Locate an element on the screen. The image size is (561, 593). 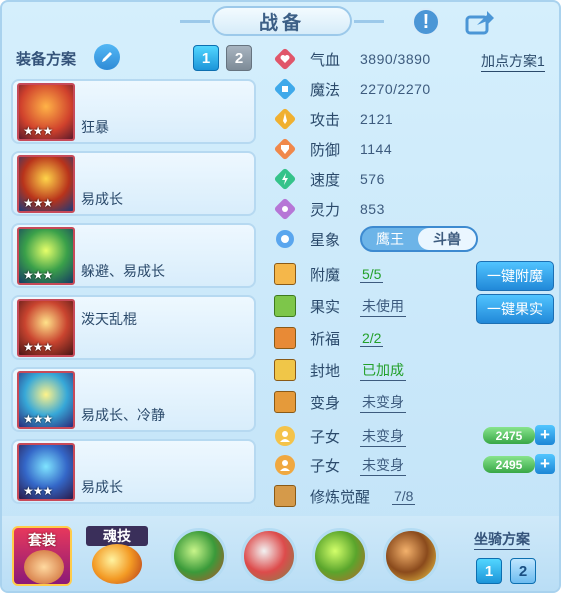
set-bonus-button: 套装 is located at coordinates (42, 556).